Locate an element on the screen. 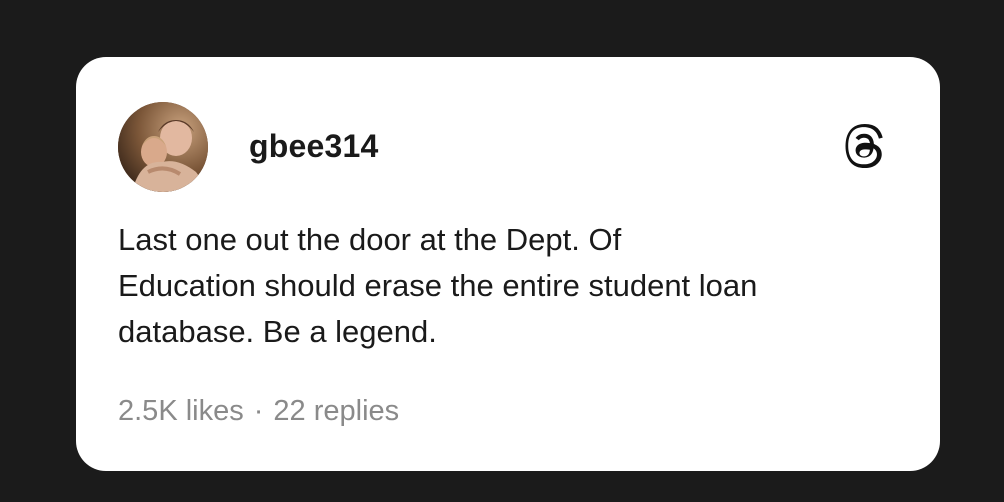 This screenshot has width=1004, height=502. threads-logo-icon is located at coordinates (864, 146).